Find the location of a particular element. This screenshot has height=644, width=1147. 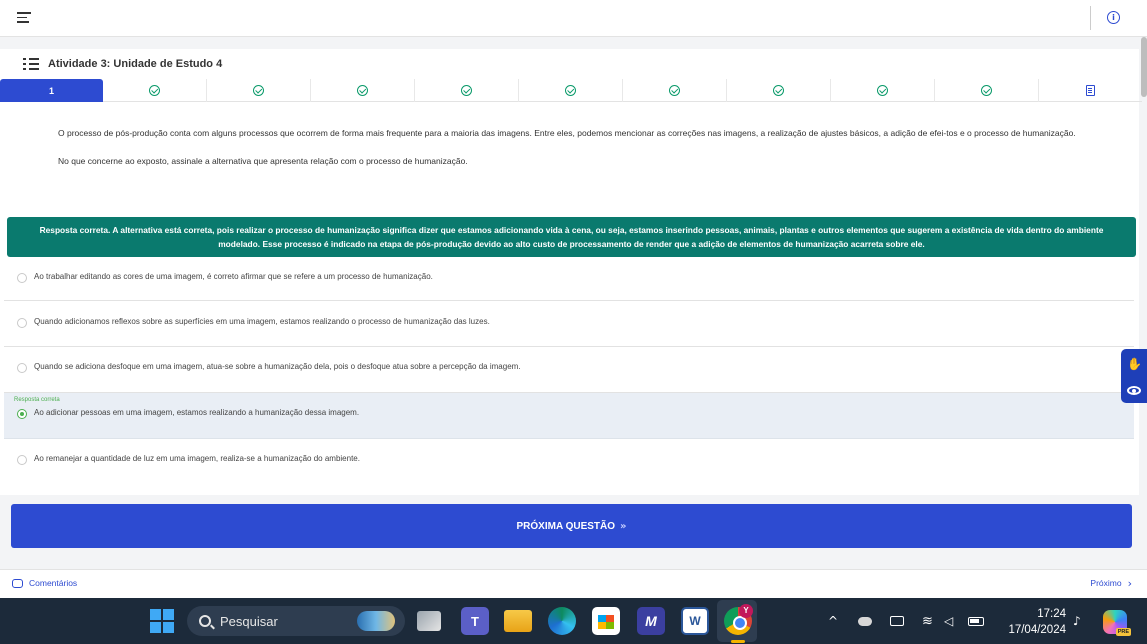

volume-icon: ◁ is located at coordinates (948, 621).